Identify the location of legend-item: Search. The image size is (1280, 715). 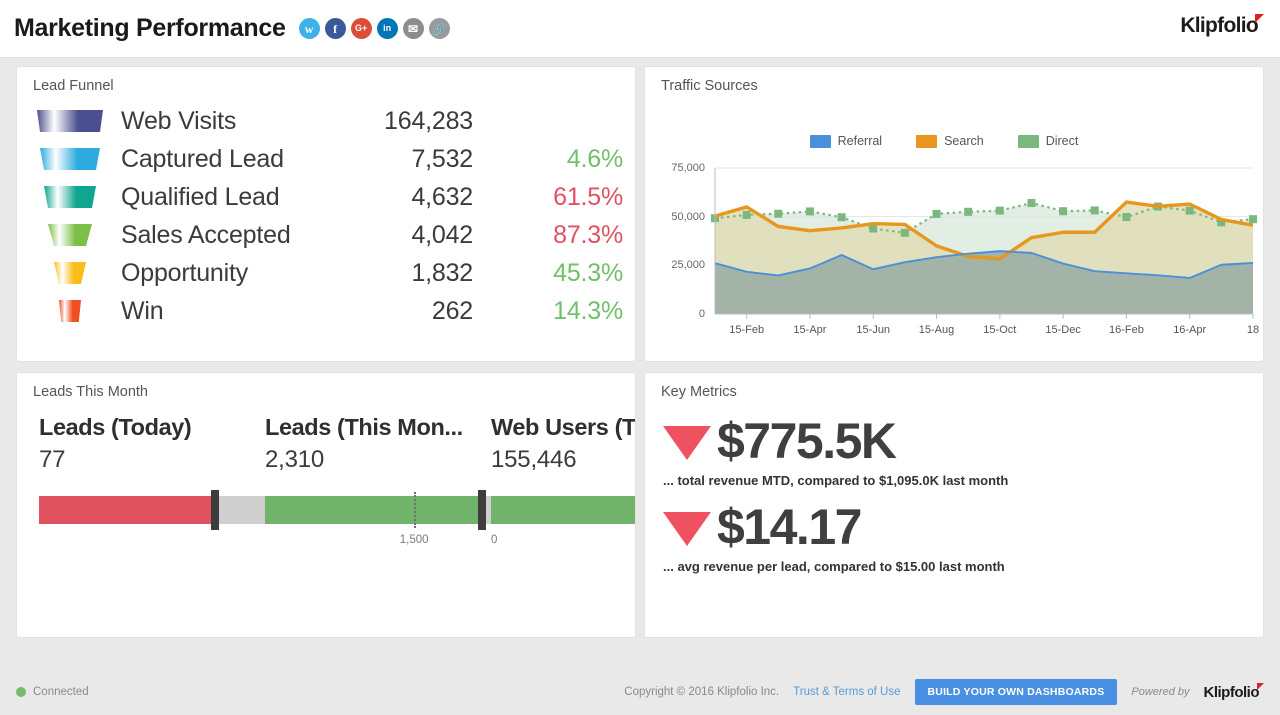
(950, 141).